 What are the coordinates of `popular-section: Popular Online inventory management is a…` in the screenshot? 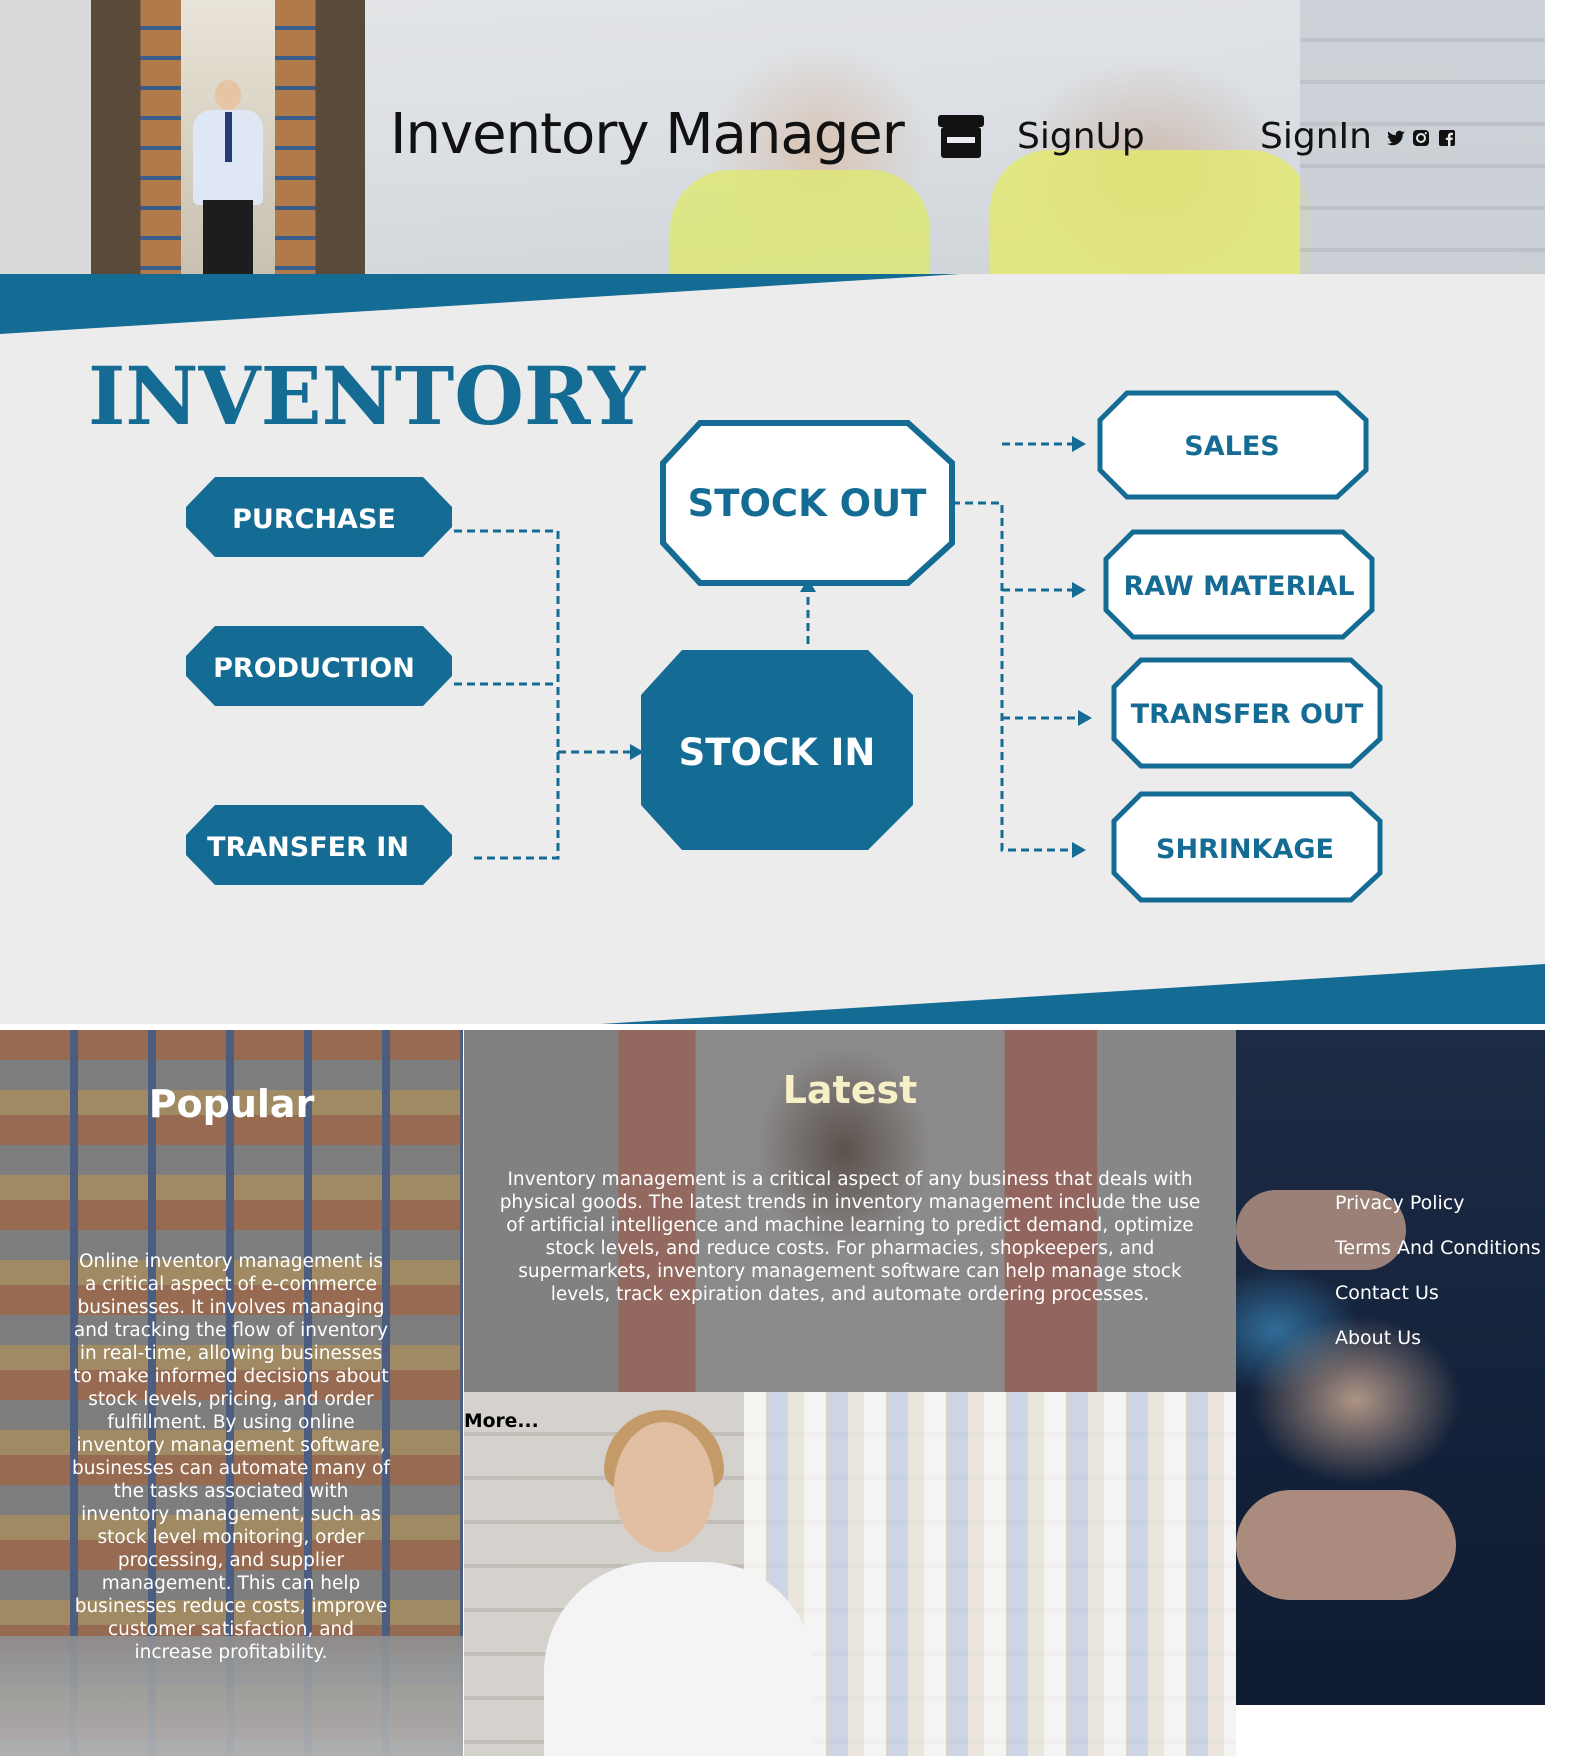 It's located at (231, 1393).